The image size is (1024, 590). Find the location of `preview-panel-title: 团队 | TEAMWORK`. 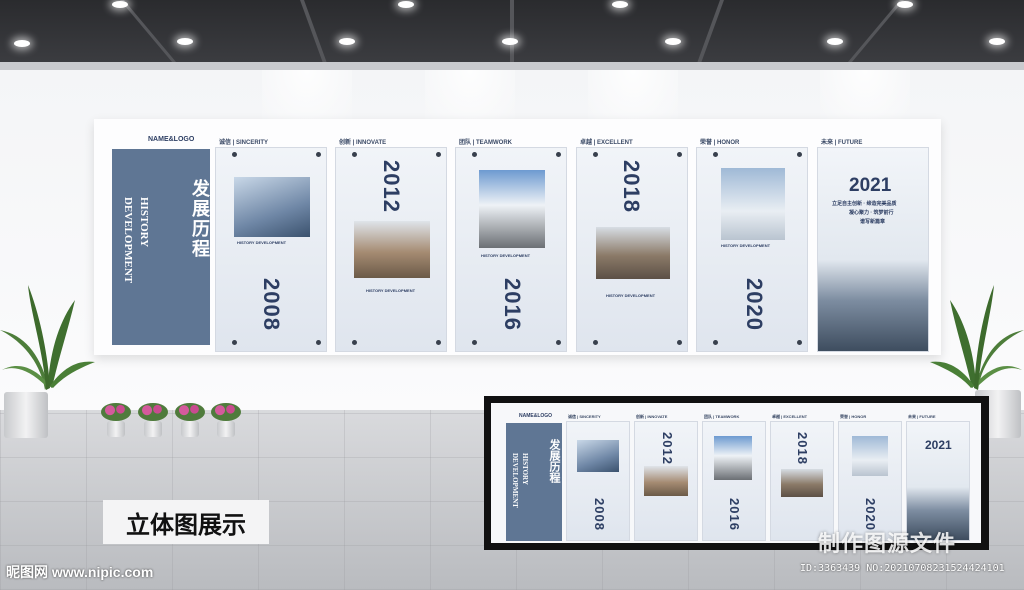

preview-panel-title: 团队 | TEAMWORK is located at coordinates (722, 416).